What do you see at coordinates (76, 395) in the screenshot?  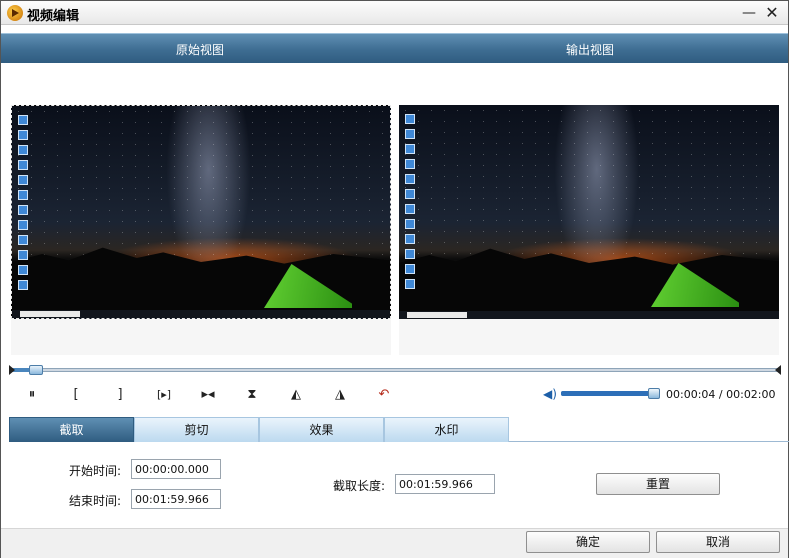 I see `mark-in-button: [` at bounding box center [76, 395].